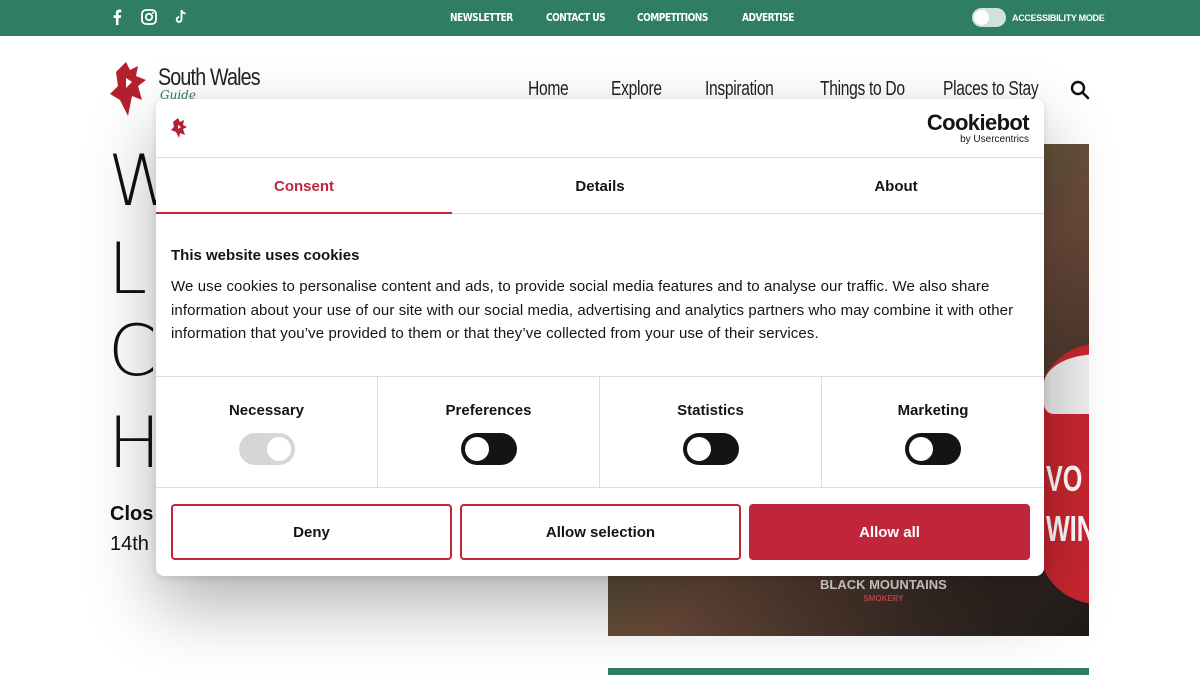 The image size is (1200, 675). I want to click on allow-all-button: Allow all, so click(889, 532).